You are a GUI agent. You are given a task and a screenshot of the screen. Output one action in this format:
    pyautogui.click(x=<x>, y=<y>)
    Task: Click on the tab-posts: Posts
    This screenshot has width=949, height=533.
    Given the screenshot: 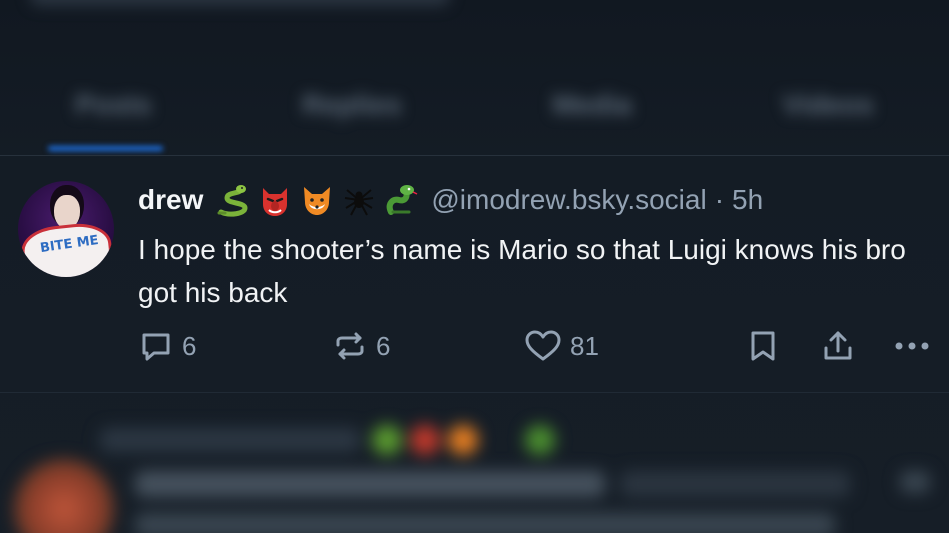 What is the action you would take?
    pyautogui.click(x=113, y=105)
    